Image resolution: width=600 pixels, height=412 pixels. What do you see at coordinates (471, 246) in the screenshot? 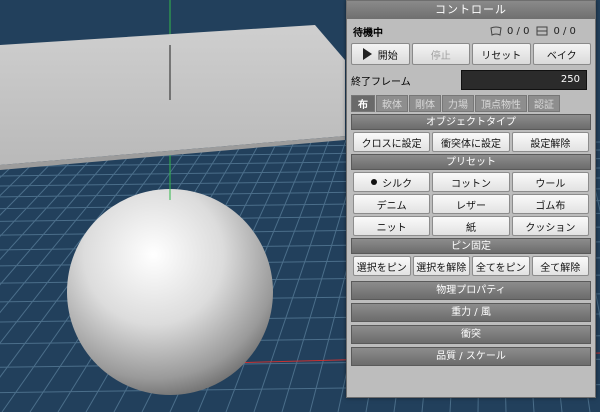
I see `pin-header: ピン固定` at bounding box center [471, 246].